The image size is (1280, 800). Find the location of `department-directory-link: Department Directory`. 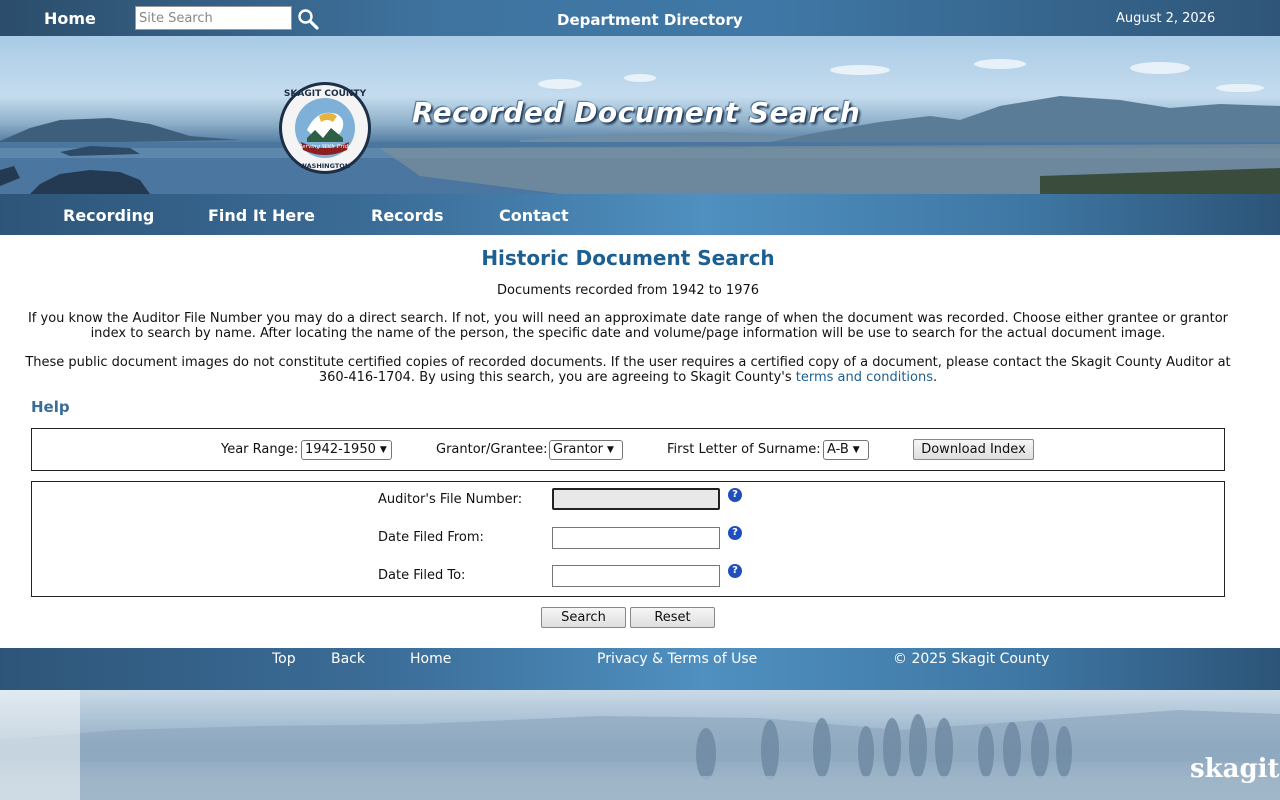

department-directory-link: Department Directory is located at coordinates (650, 20).